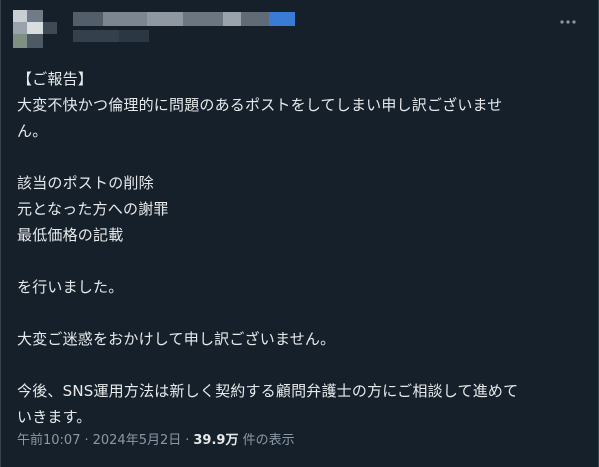  I want to click on post-metadata: 午前10:07 · 2024年5月2日 · 39.9万 件の表示, so click(156, 441).